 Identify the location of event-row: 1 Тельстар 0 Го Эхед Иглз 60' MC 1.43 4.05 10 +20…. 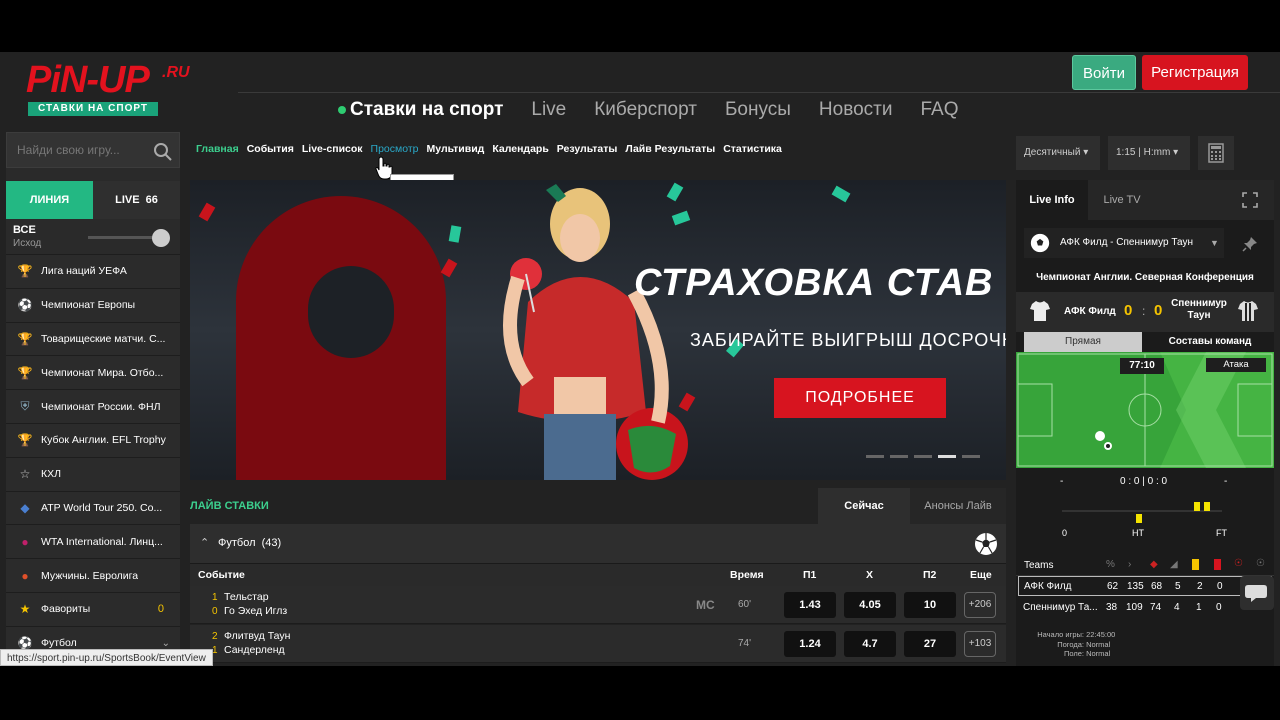
(598, 605).